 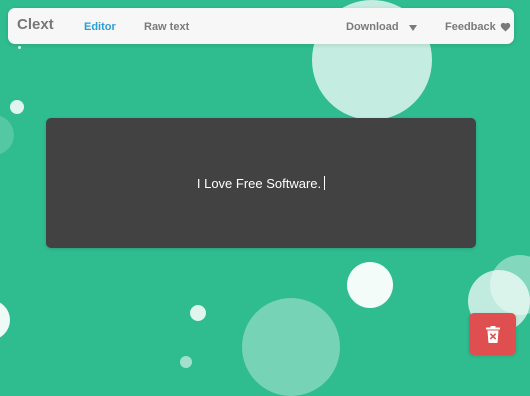 What do you see at coordinates (261, 26) in the screenshot?
I see `top-navbar: Clext Editor Raw text Download Feedback` at bounding box center [261, 26].